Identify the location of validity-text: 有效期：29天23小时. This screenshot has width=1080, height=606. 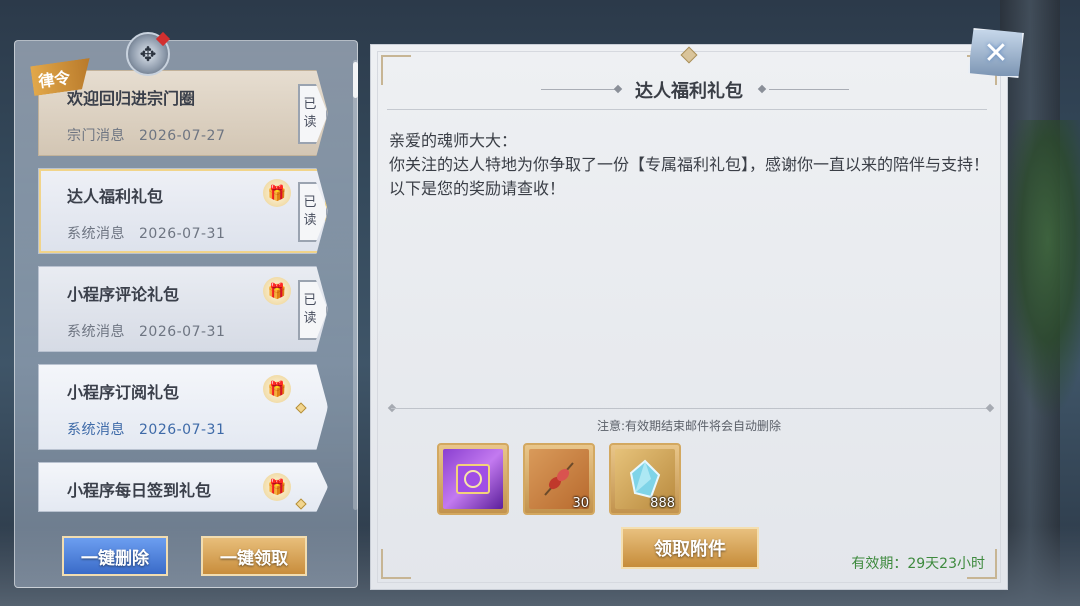
(918, 564).